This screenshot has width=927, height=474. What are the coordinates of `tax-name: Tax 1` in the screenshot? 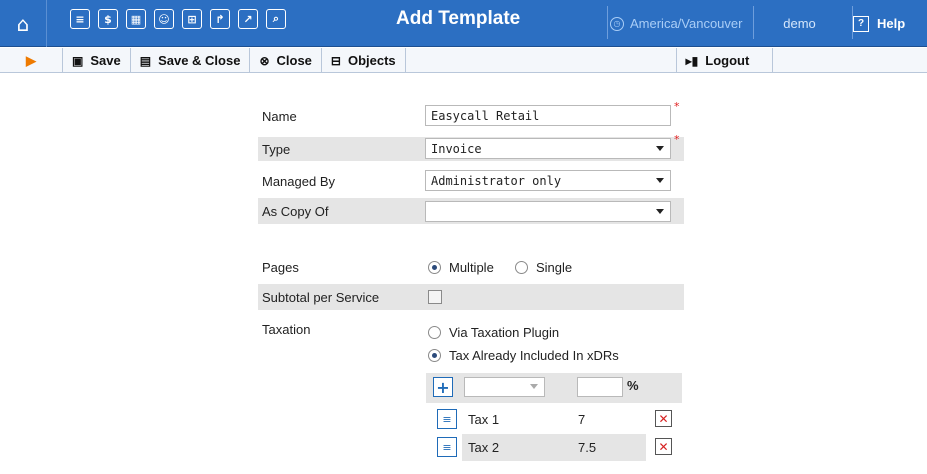 It's located at (484, 419).